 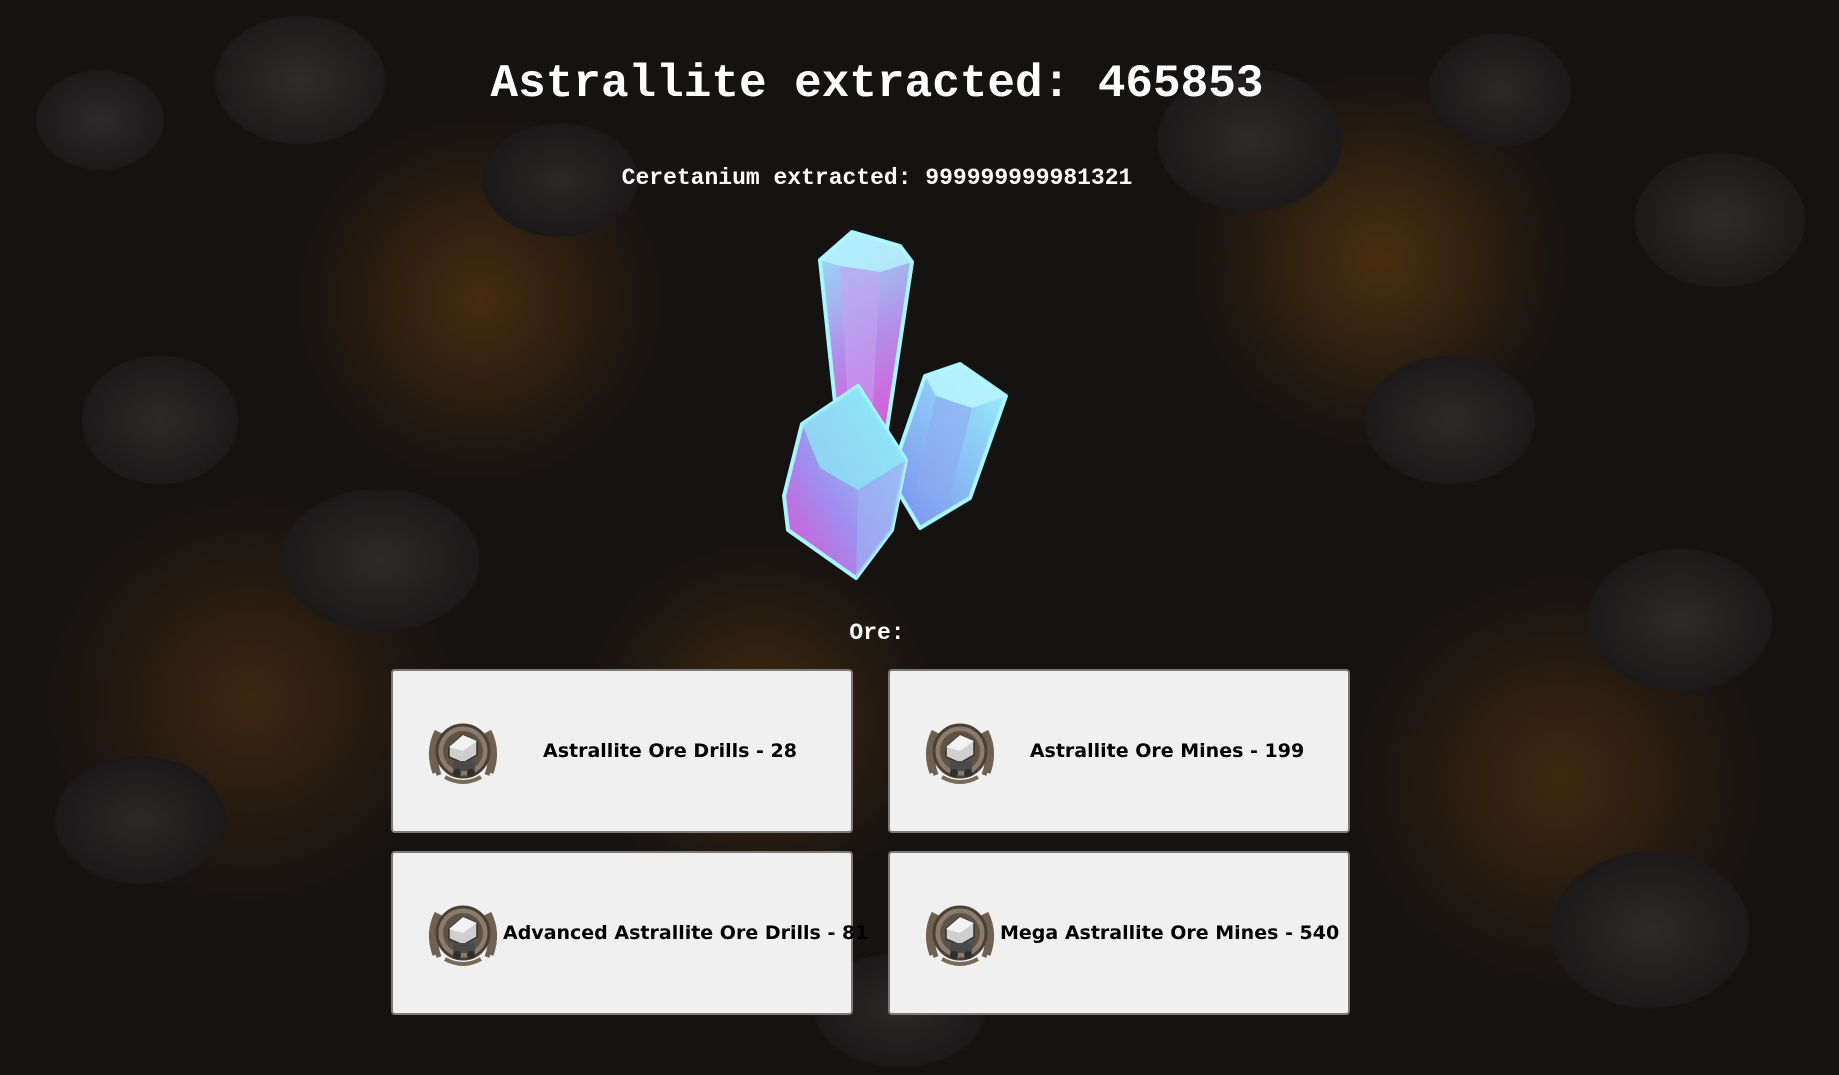 I want to click on upgrade-mega-ore-mines-button: Mega Astrallite Ore Mines - 540, so click(x=1119, y=933).